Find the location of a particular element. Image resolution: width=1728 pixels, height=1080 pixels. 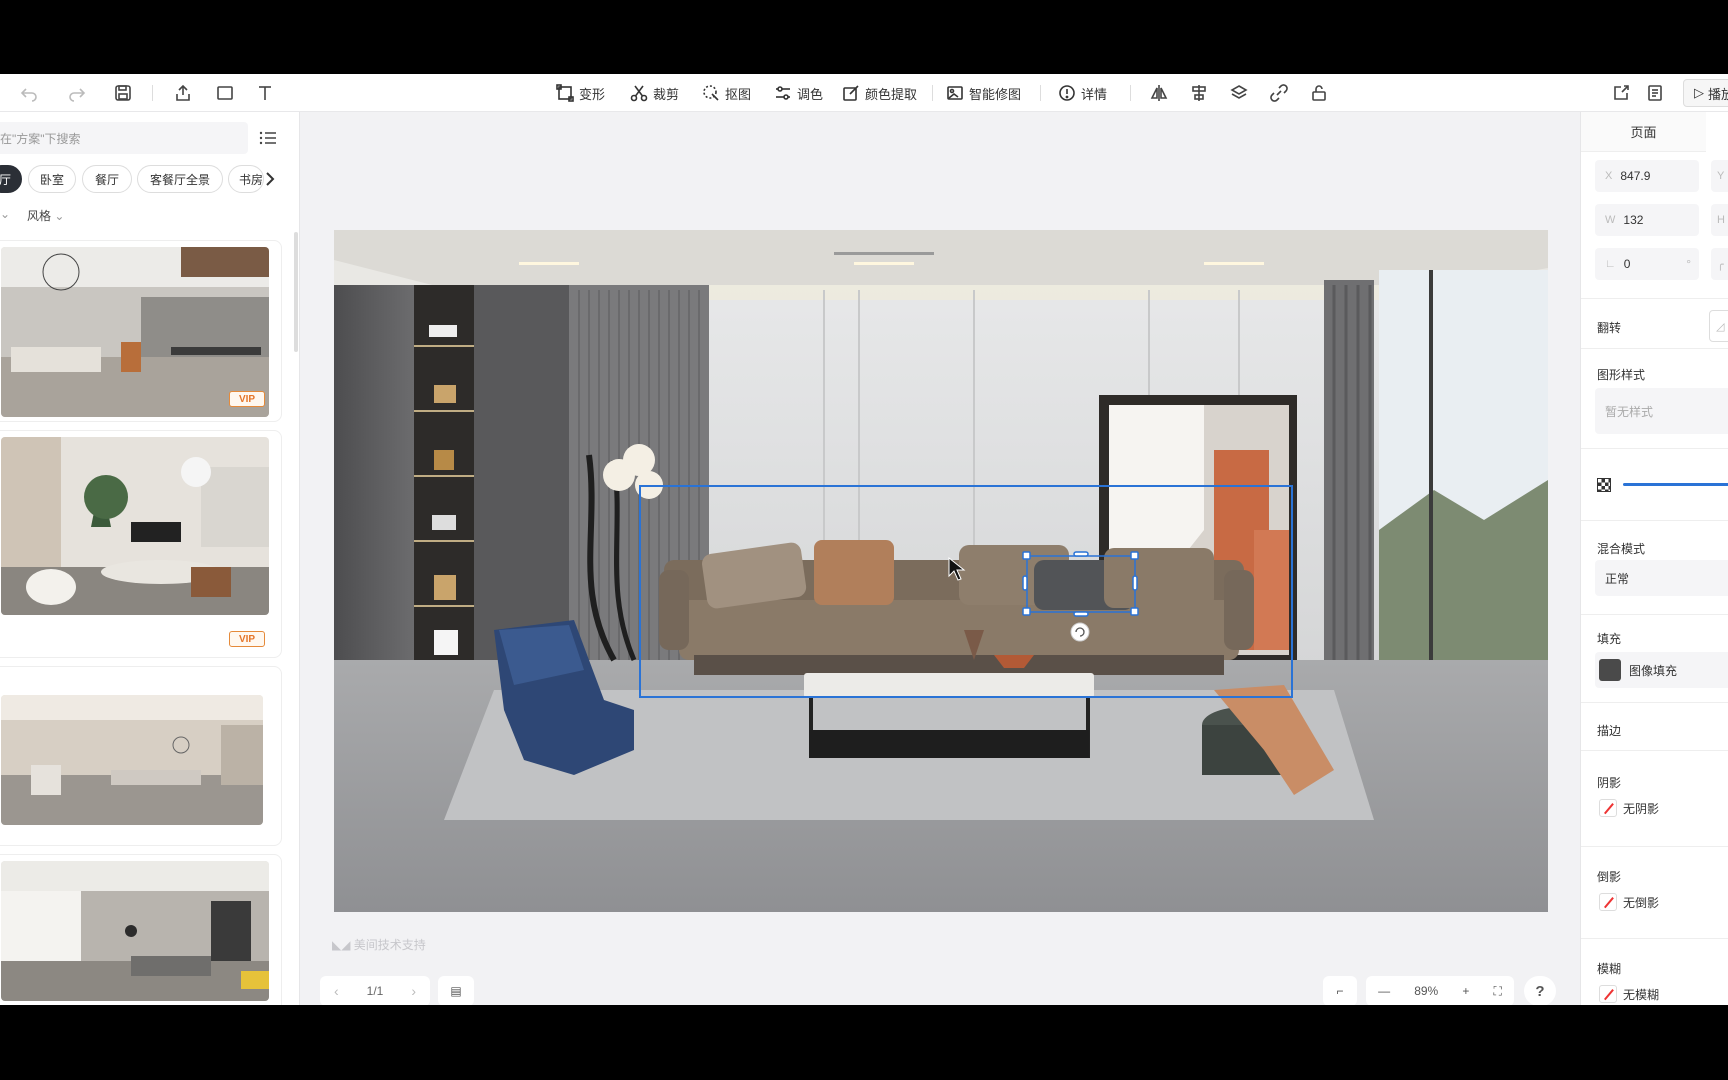

blend-mode-select: 正常 is located at coordinates (1661, 578).